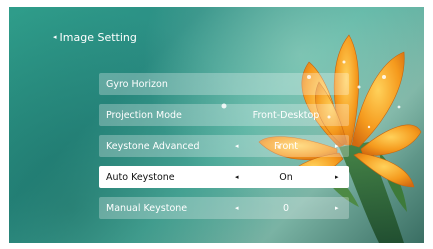 This screenshot has width=433, height=249. What do you see at coordinates (144, 115) in the screenshot?
I see `menu-item-label: Projection Mode` at bounding box center [144, 115].